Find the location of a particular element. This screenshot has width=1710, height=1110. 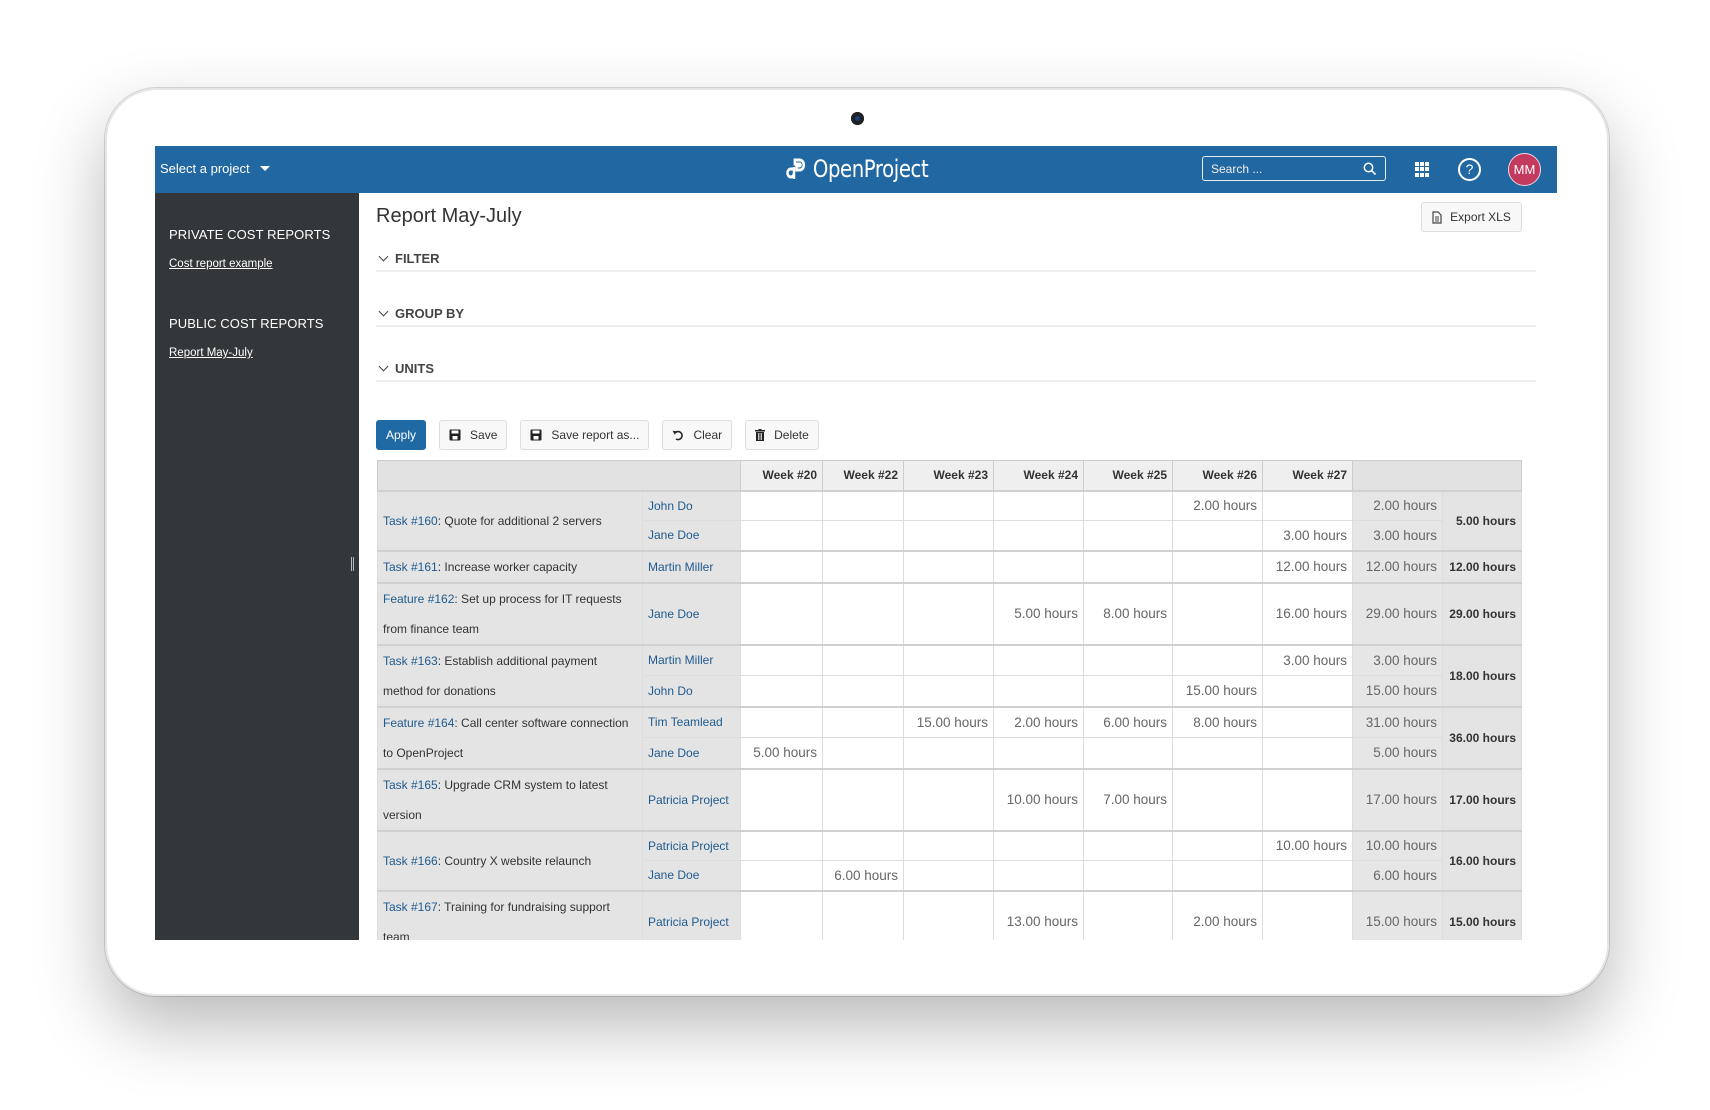

work-package-link: Task #166 is located at coordinates (410, 861).